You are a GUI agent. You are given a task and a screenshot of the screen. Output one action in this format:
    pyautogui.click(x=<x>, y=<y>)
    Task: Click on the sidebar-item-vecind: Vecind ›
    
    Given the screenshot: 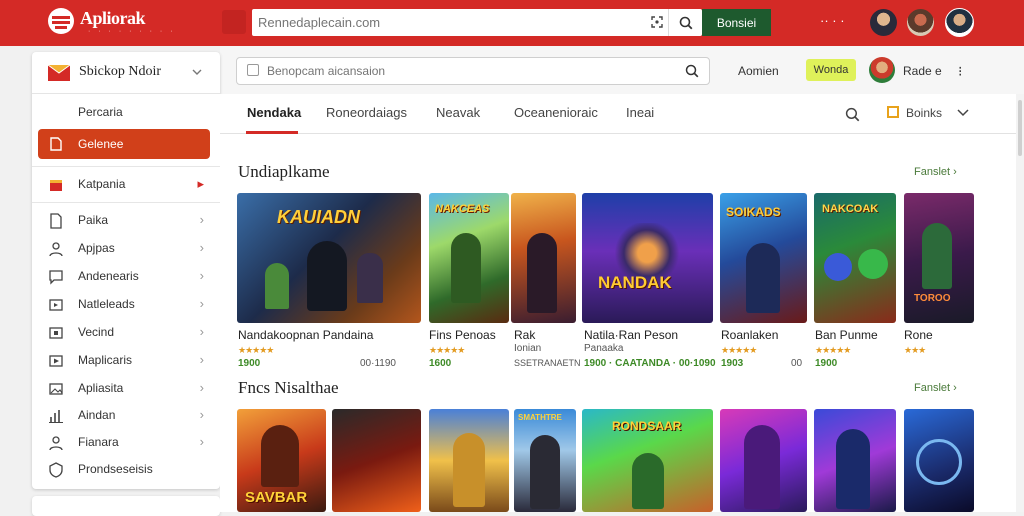 What is the action you would take?
    pyautogui.click(x=126, y=332)
    